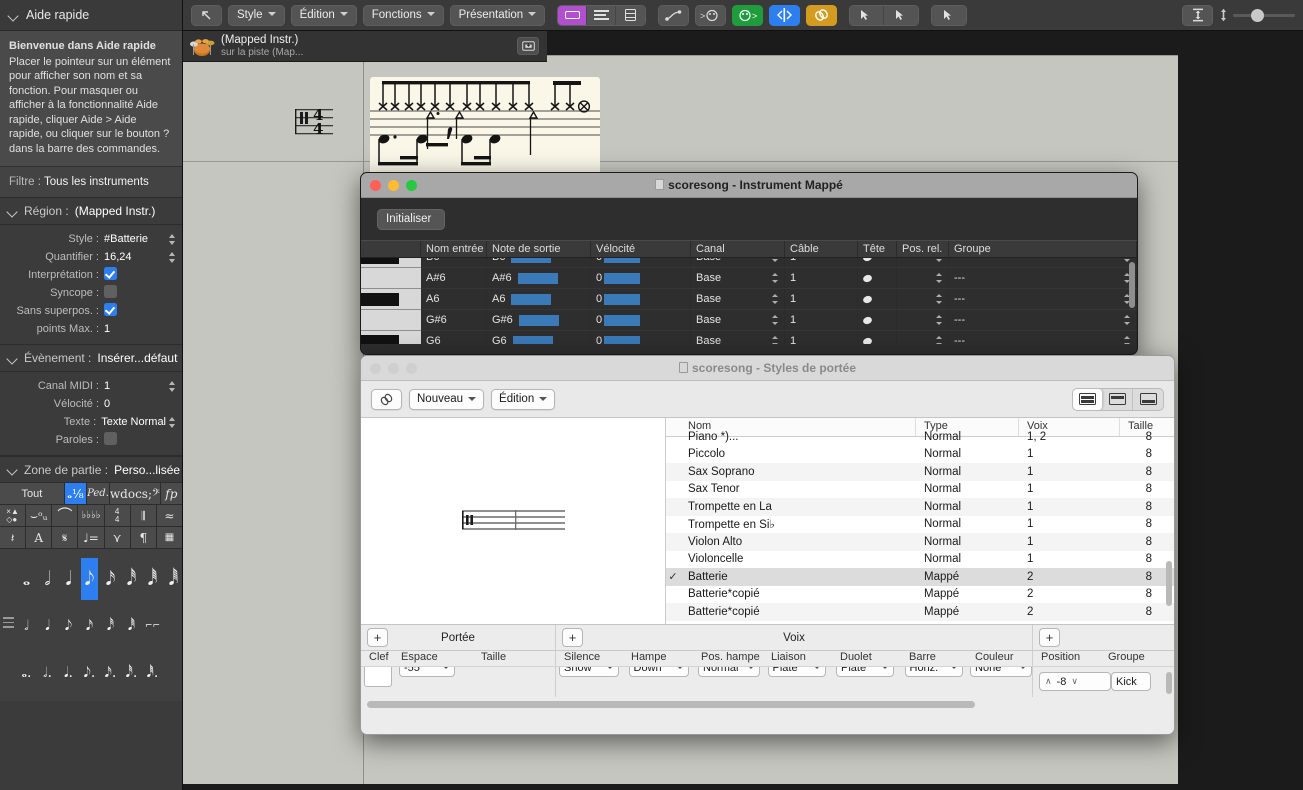 Image resolution: width=1303 pixels, height=790 pixels. Describe the element at coordinates (572, 637) in the screenshot. I see `add-voice-button: +` at that location.